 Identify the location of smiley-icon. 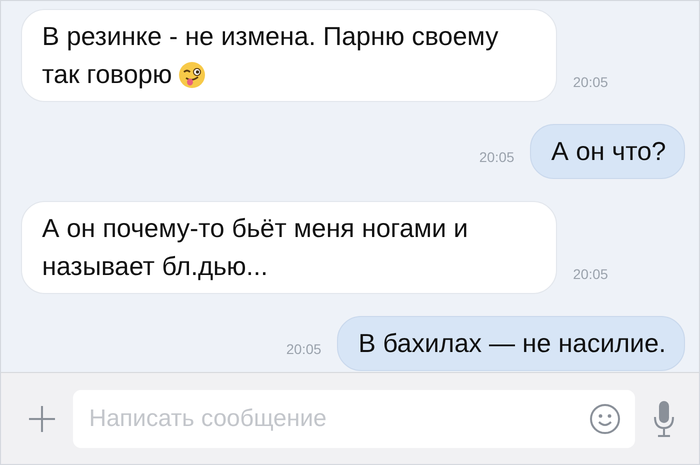
(605, 418).